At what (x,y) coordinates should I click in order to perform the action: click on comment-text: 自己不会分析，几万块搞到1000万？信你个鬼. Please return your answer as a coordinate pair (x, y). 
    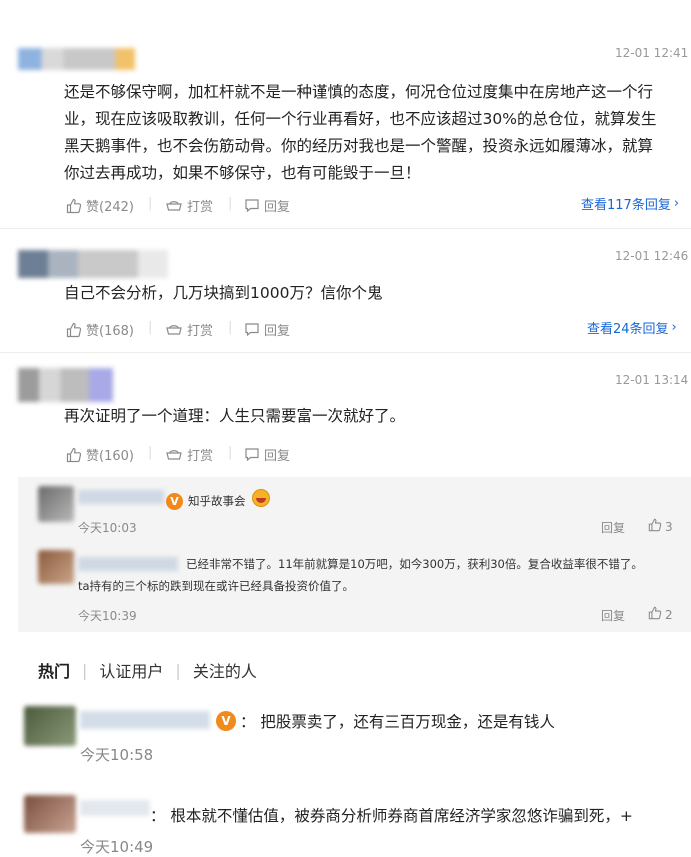
    Looking at the image, I should click on (374, 293).